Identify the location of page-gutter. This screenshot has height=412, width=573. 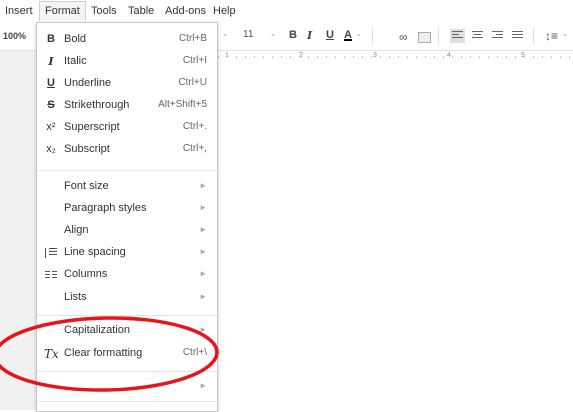
(18, 230).